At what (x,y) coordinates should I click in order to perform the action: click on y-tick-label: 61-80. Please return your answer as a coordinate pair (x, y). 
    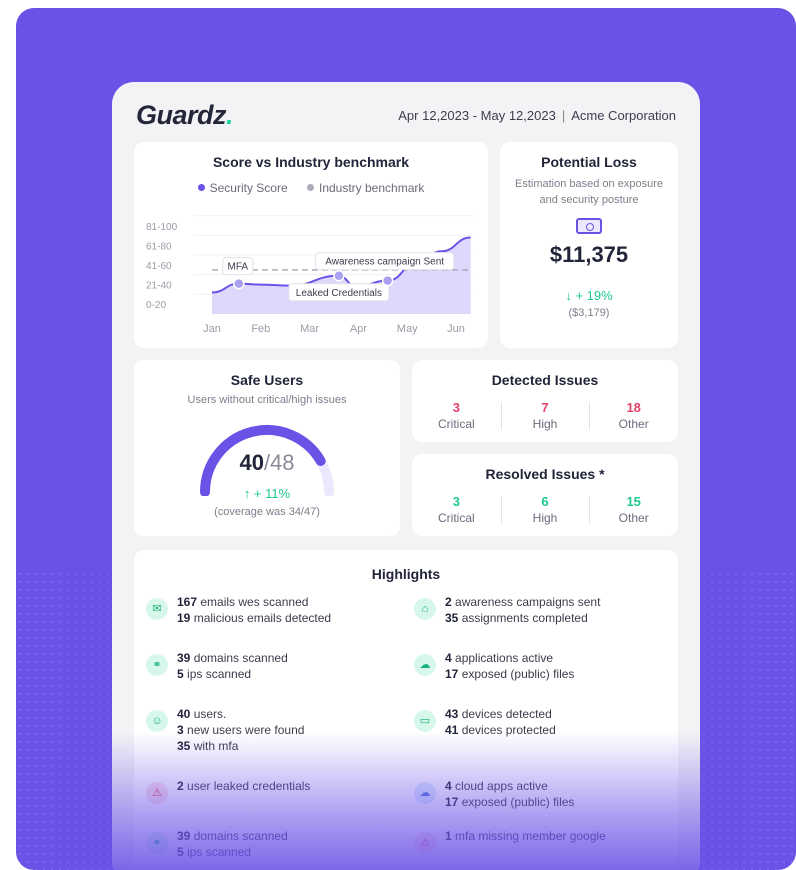
    Looking at the image, I should click on (159, 246).